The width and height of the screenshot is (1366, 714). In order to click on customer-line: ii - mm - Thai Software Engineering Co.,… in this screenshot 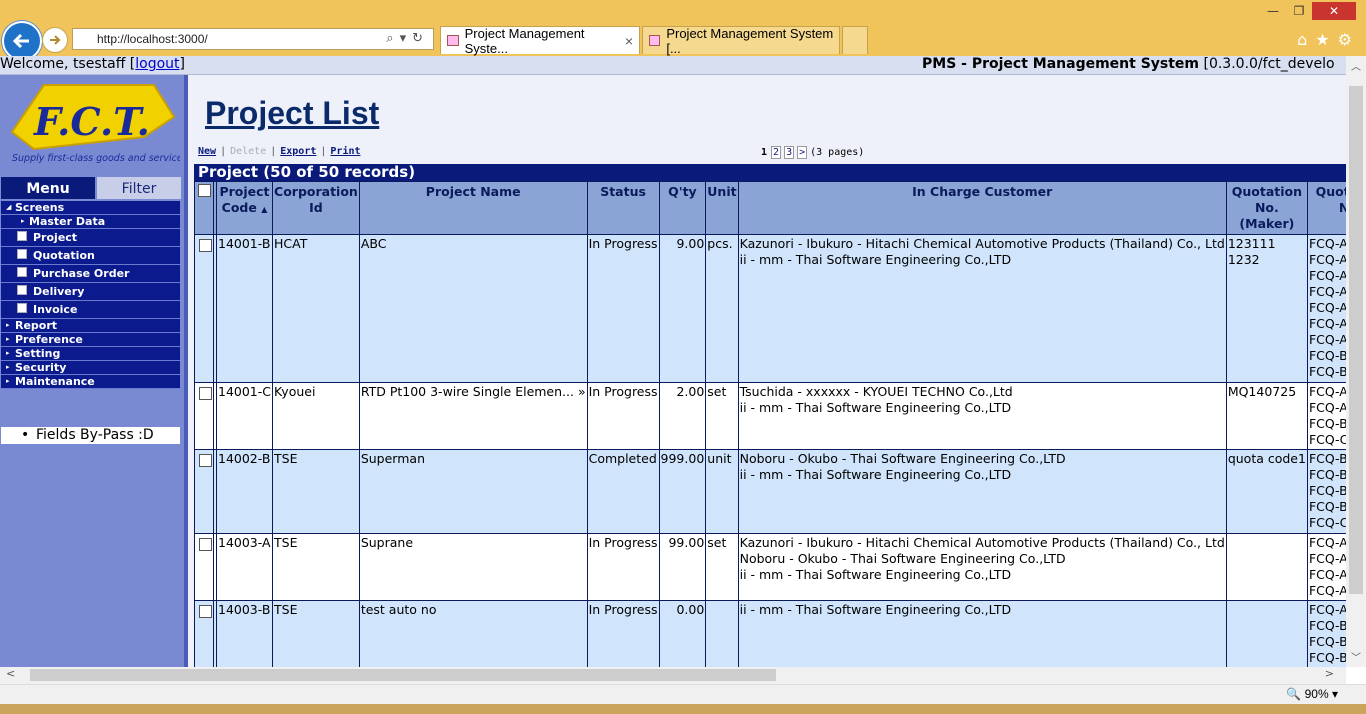, I will do `click(875, 609)`.